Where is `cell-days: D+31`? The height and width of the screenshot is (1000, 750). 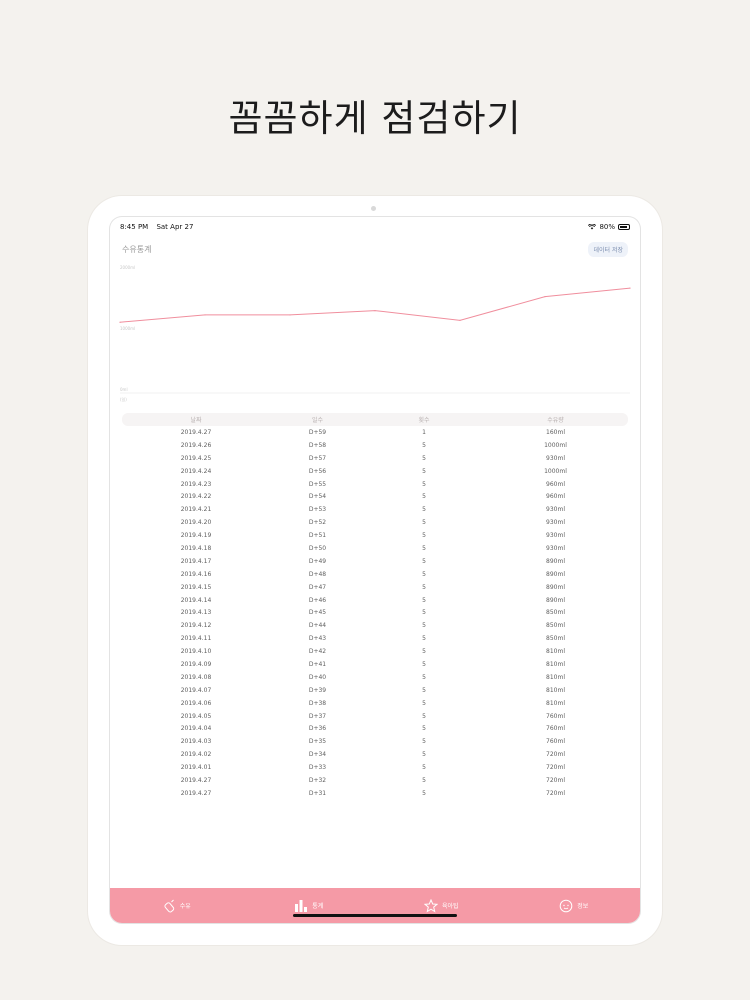 cell-days: D+31 is located at coordinates (317, 793).